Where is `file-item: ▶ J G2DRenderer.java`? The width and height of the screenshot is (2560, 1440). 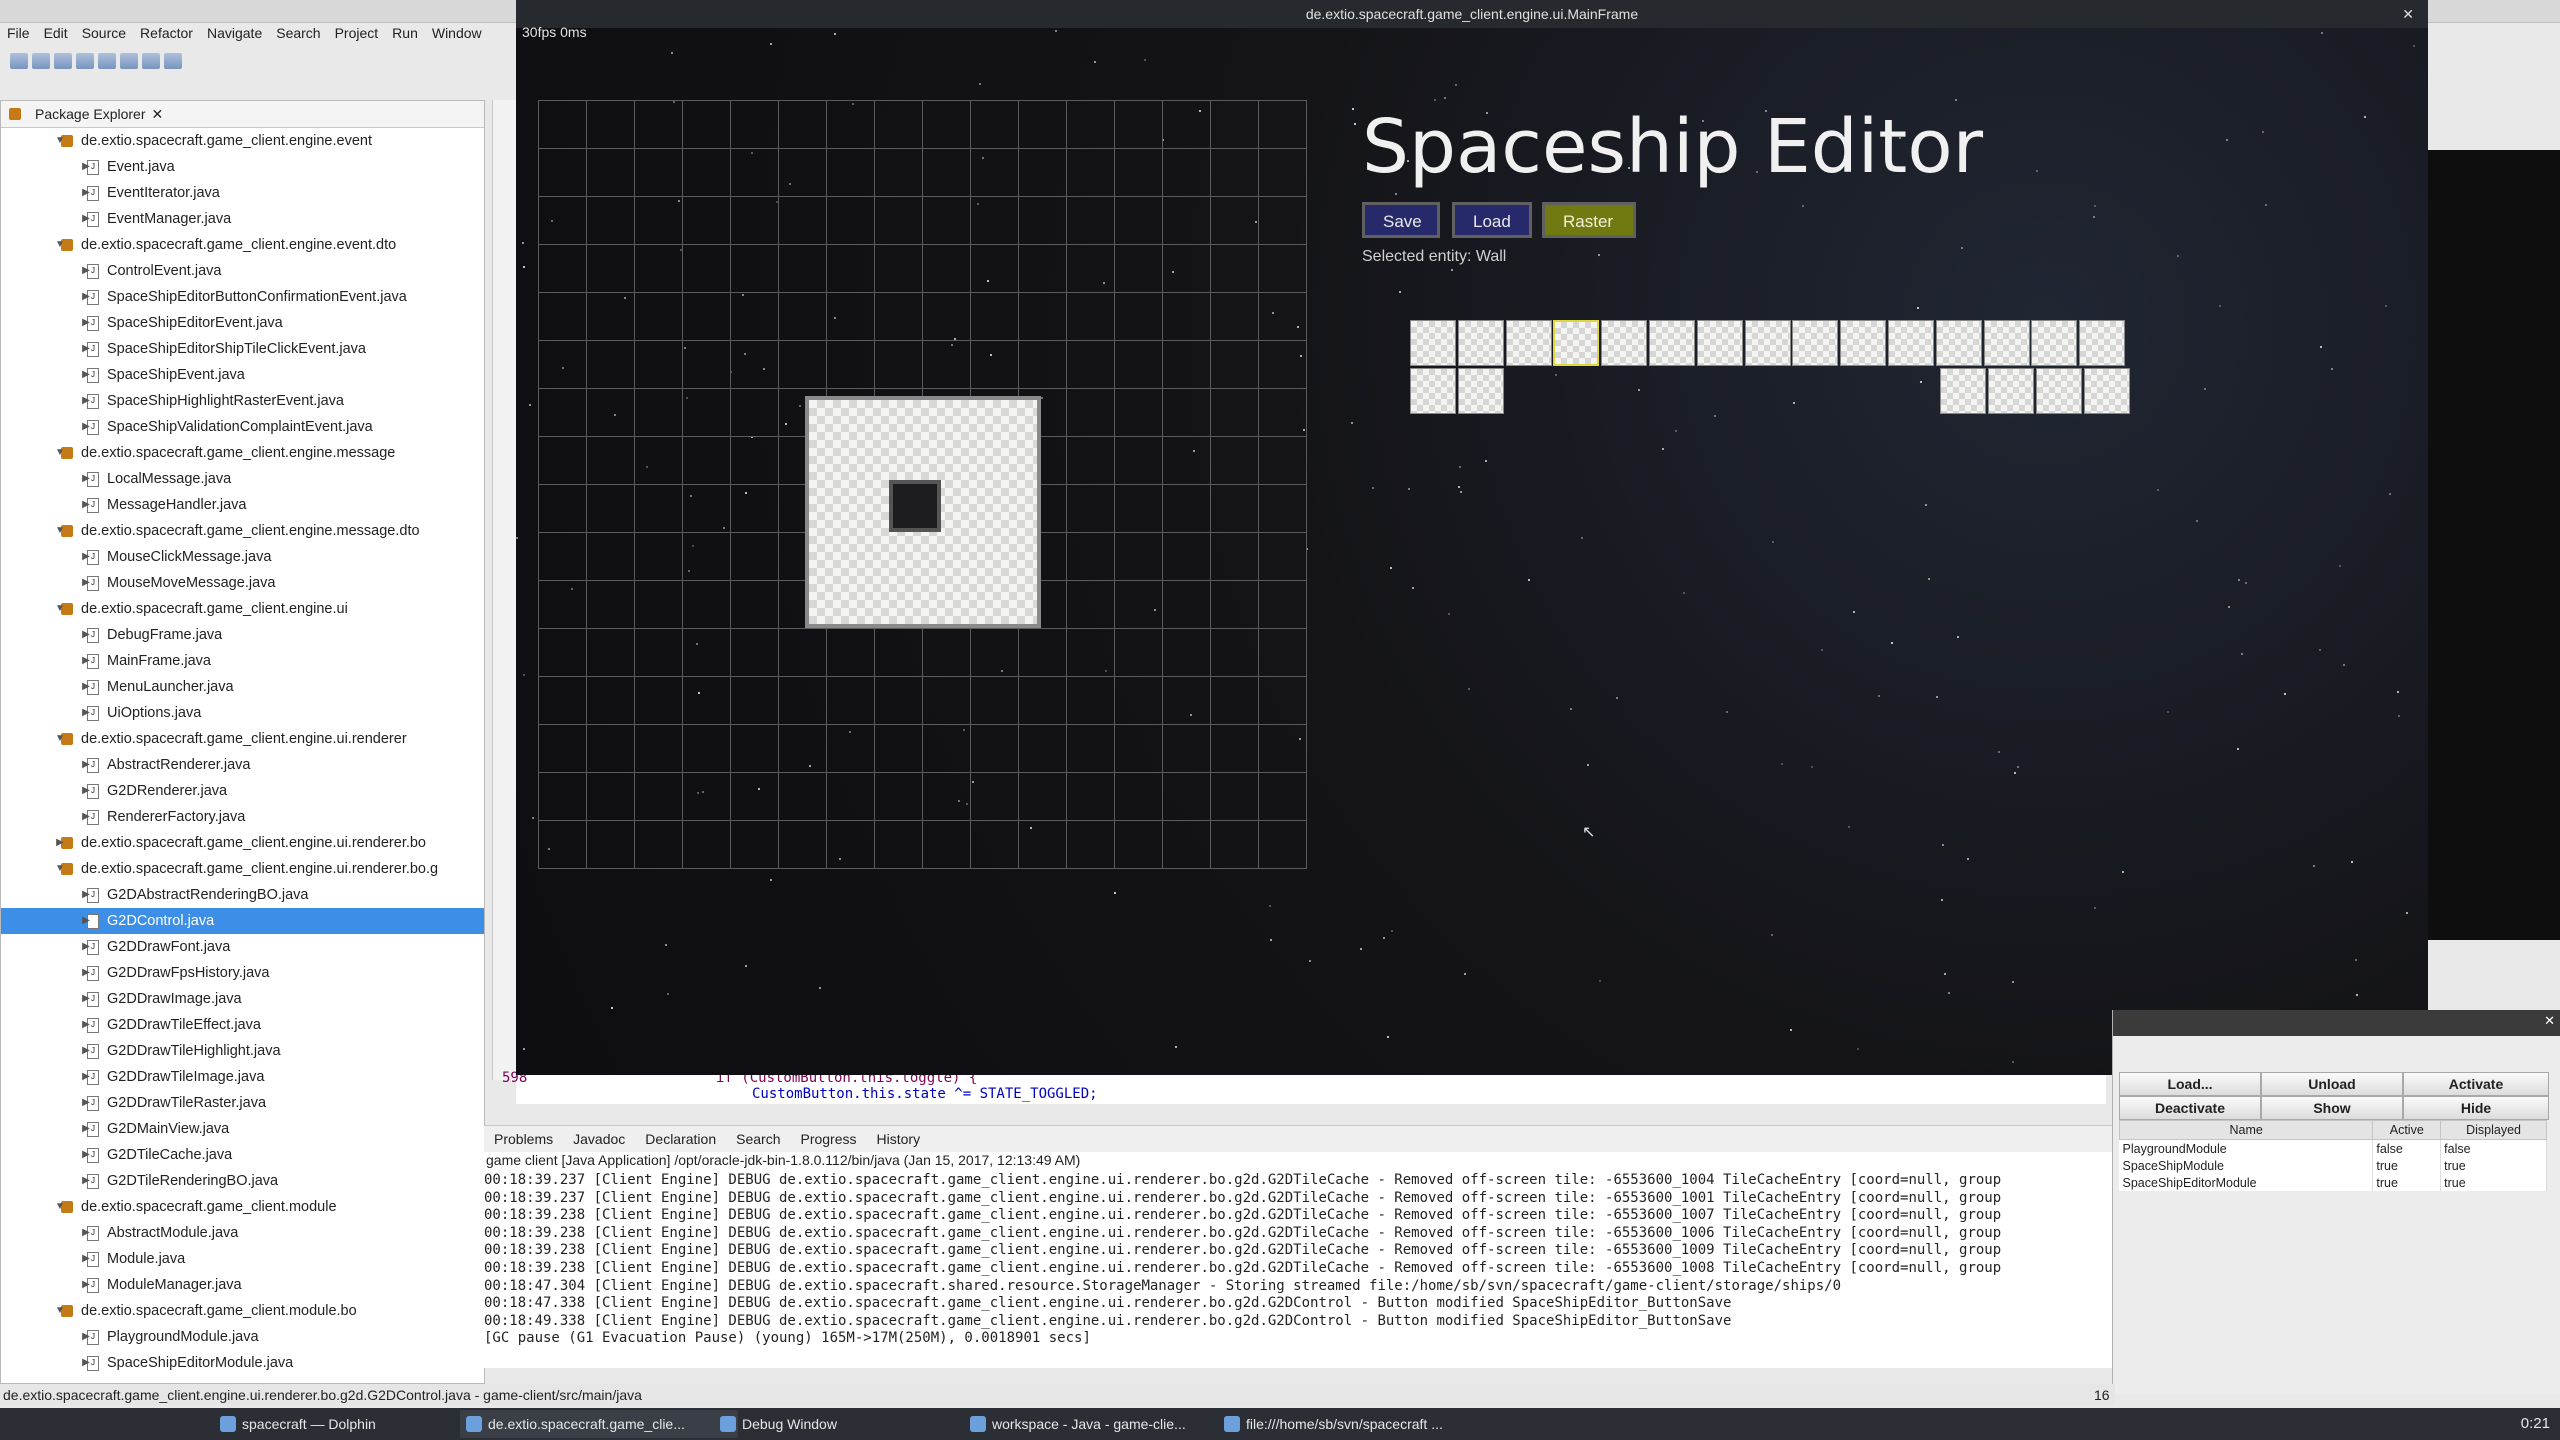
file-item: ▶ J G2DRenderer.java is located at coordinates (242, 791).